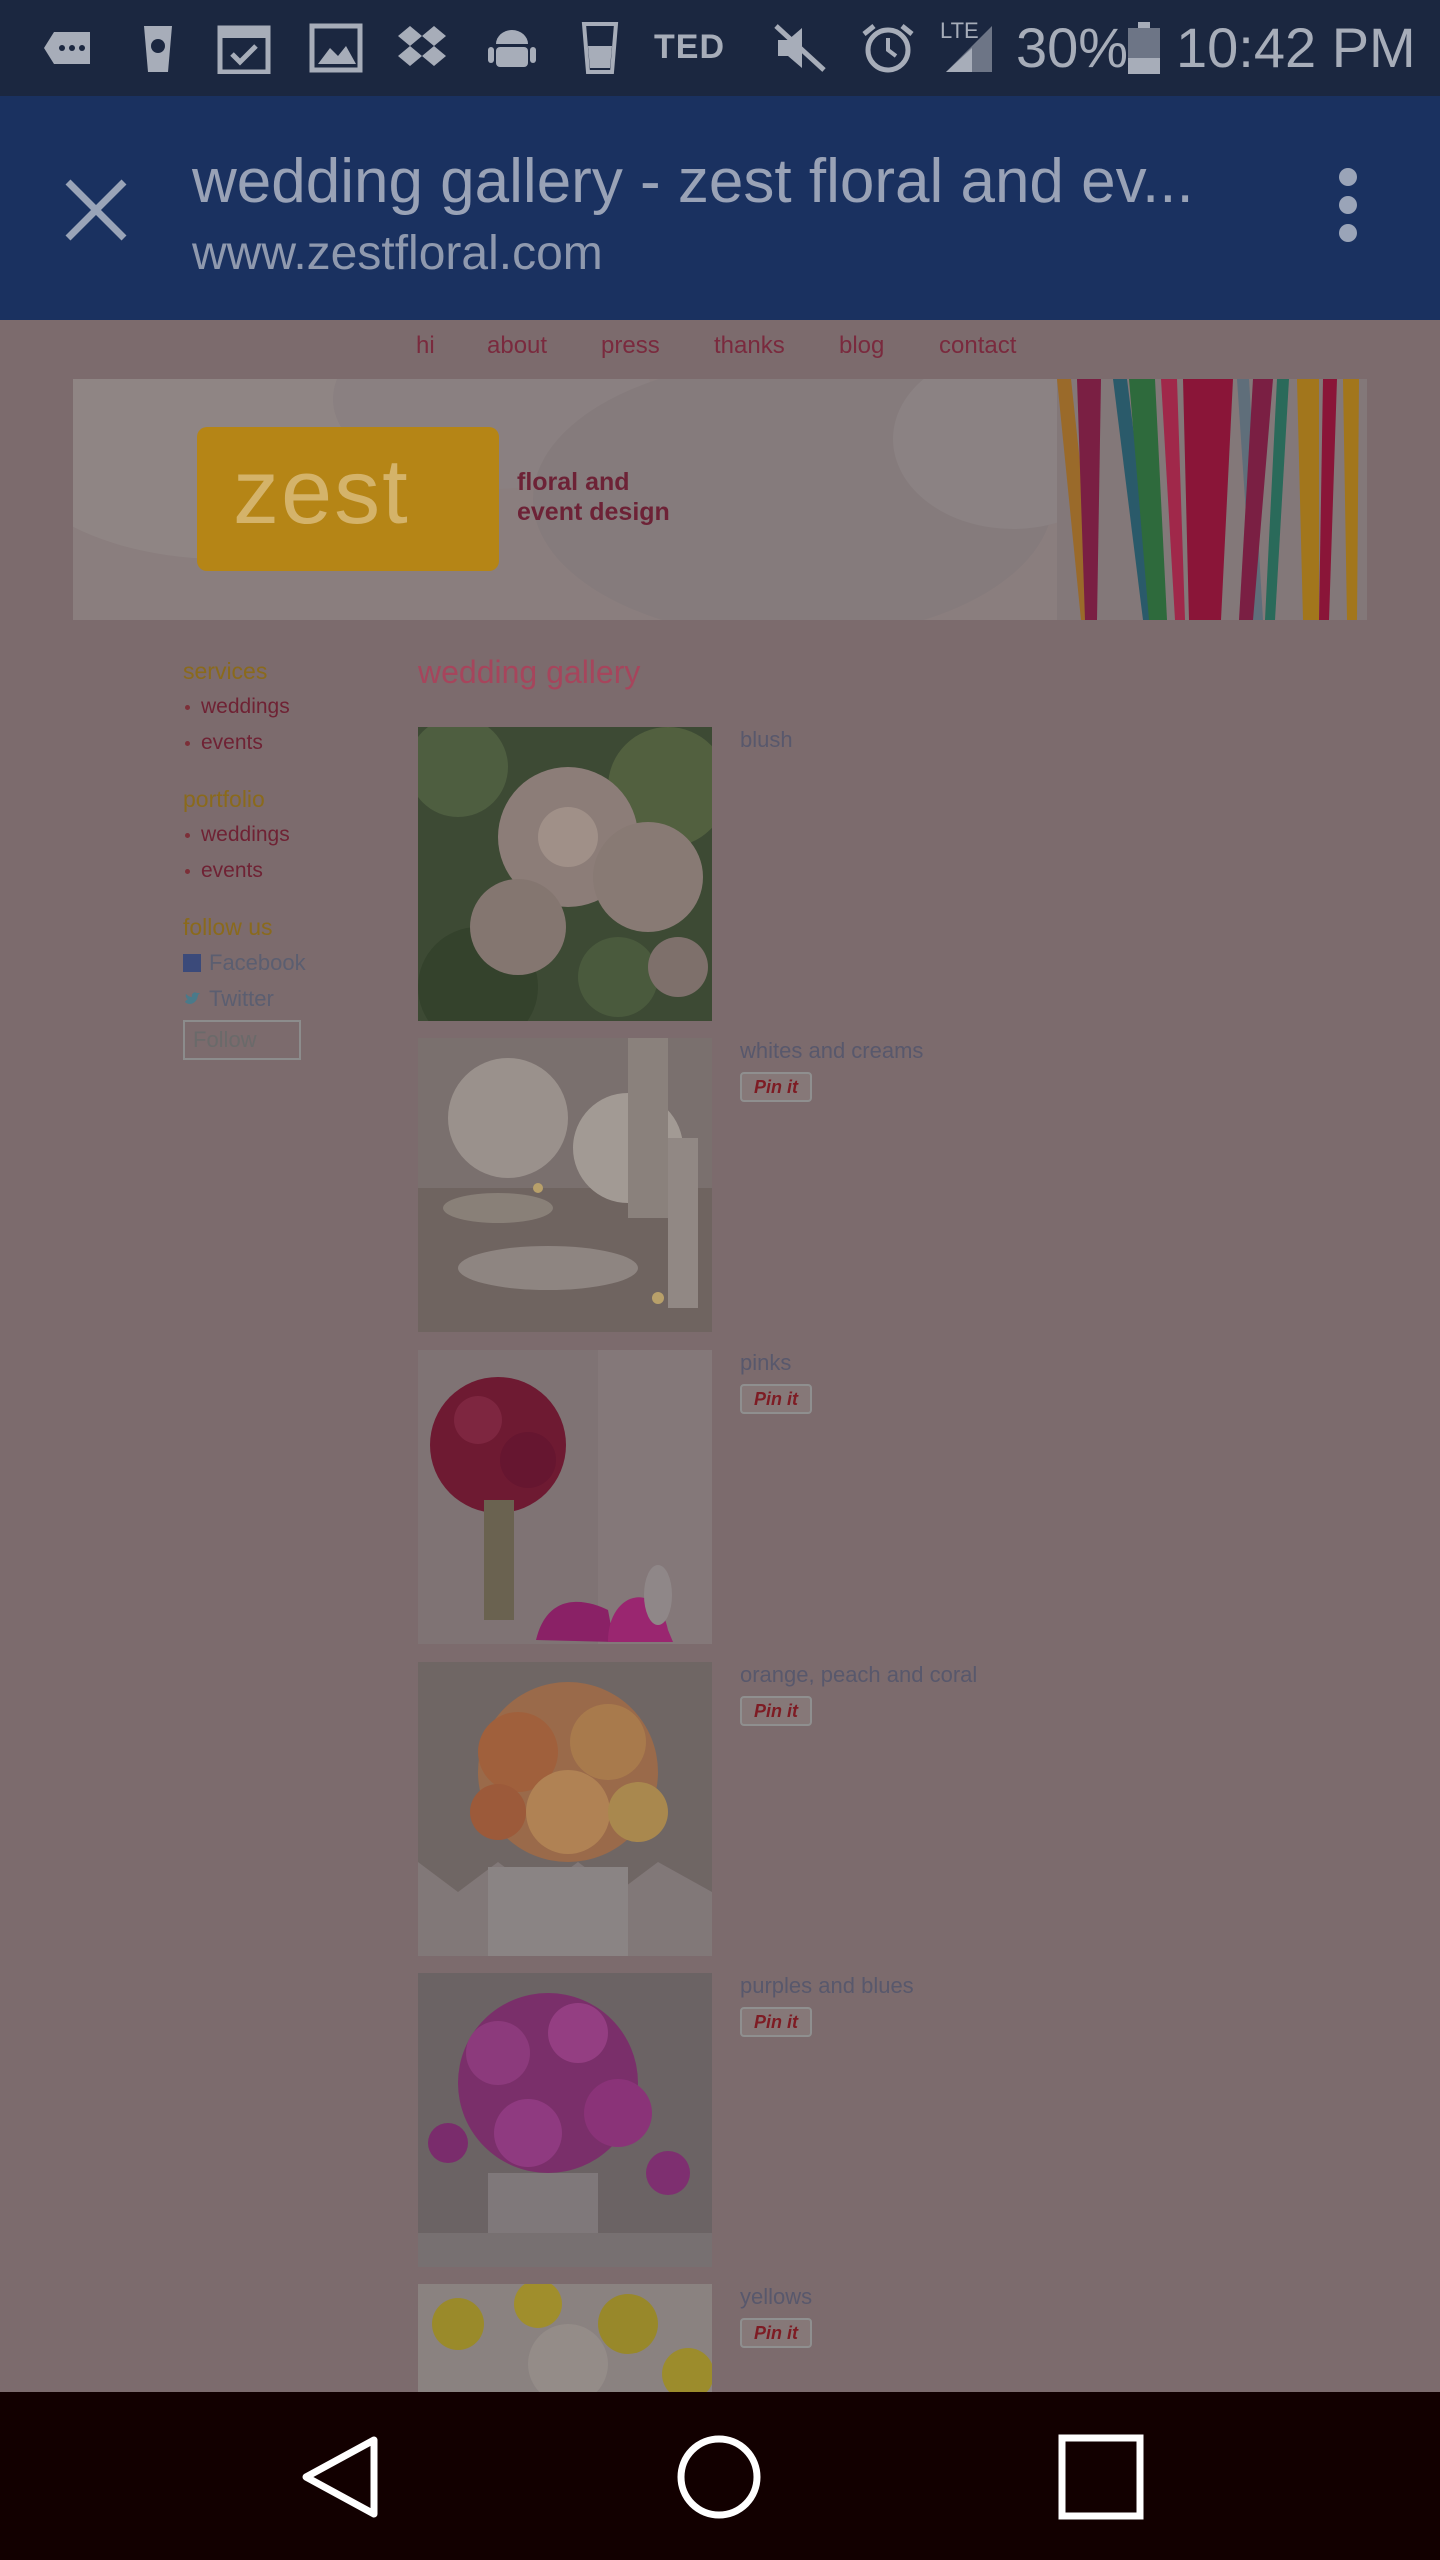 This screenshot has height=2560, width=1440. Describe the element at coordinates (630, 346) in the screenshot. I see `nav-link-press: press` at that location.